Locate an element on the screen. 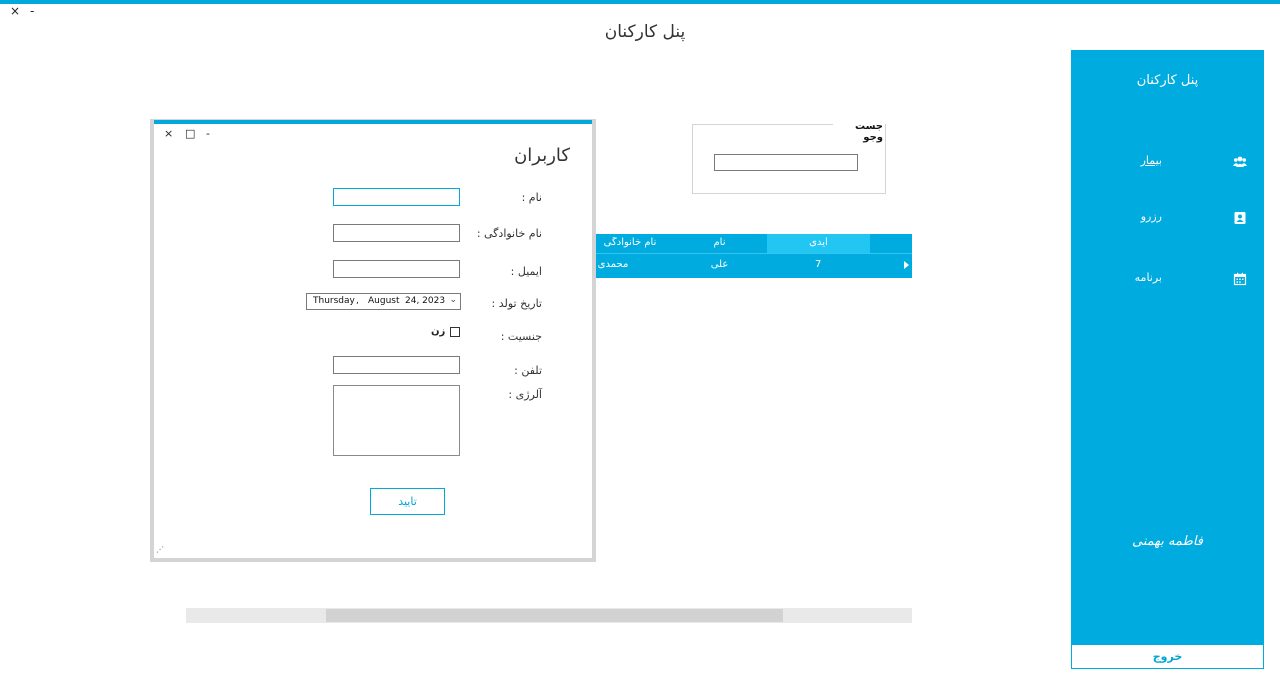  birthdate-weekday: Thursday is located at coordinates (334, 301).